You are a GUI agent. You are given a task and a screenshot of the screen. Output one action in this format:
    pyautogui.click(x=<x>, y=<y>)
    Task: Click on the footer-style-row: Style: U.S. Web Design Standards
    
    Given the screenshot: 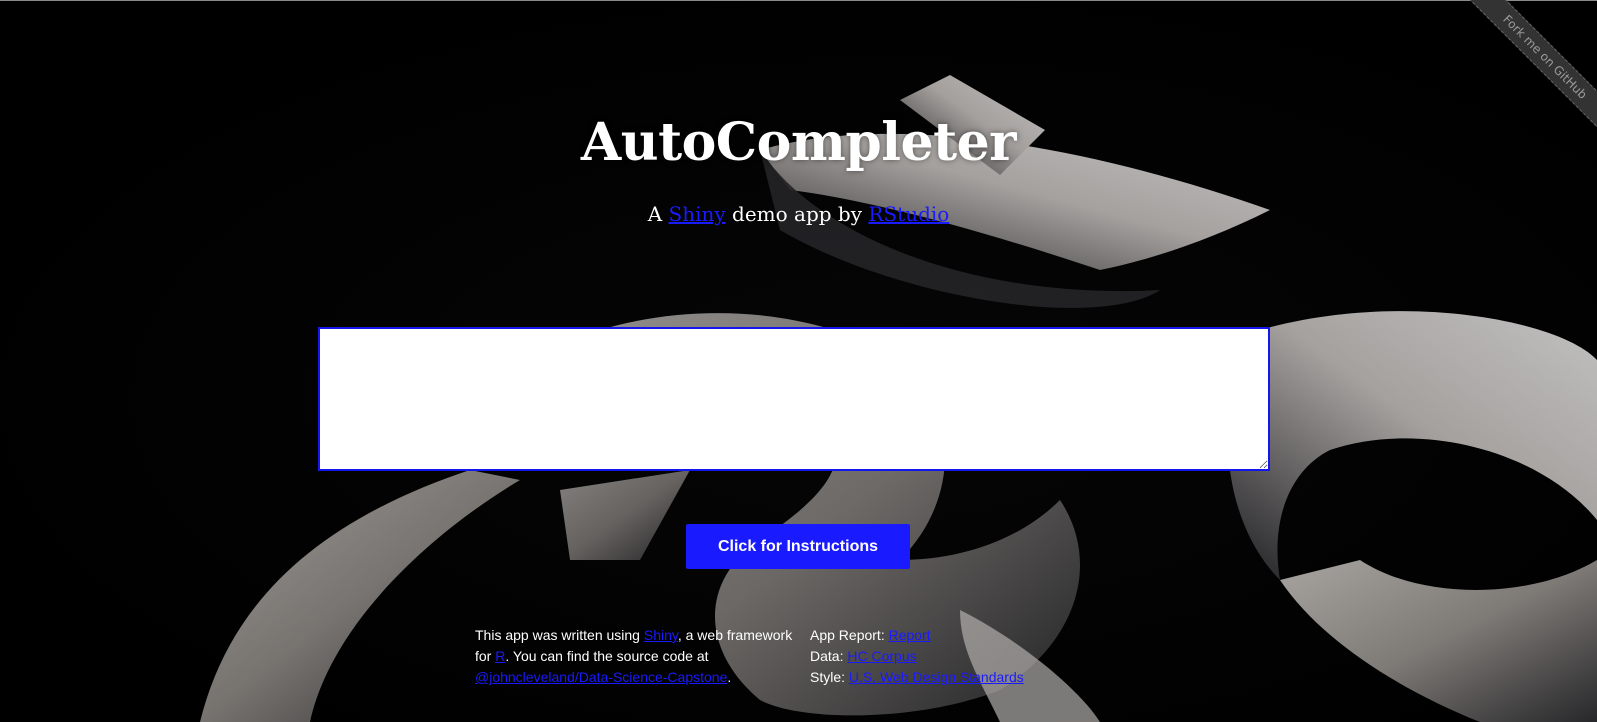 What is the action you would take?
    pyautogui.click(x=940, y=677)
    